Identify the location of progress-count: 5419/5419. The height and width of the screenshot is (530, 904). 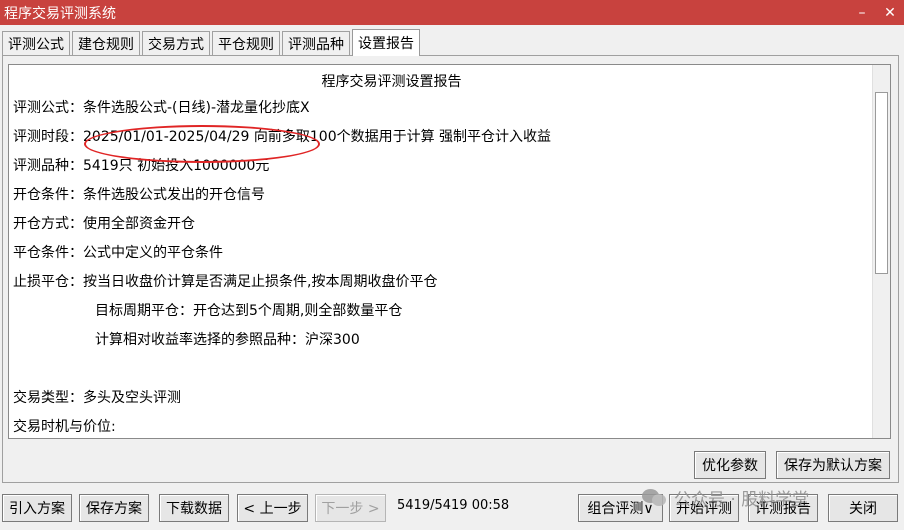
(432, 505).